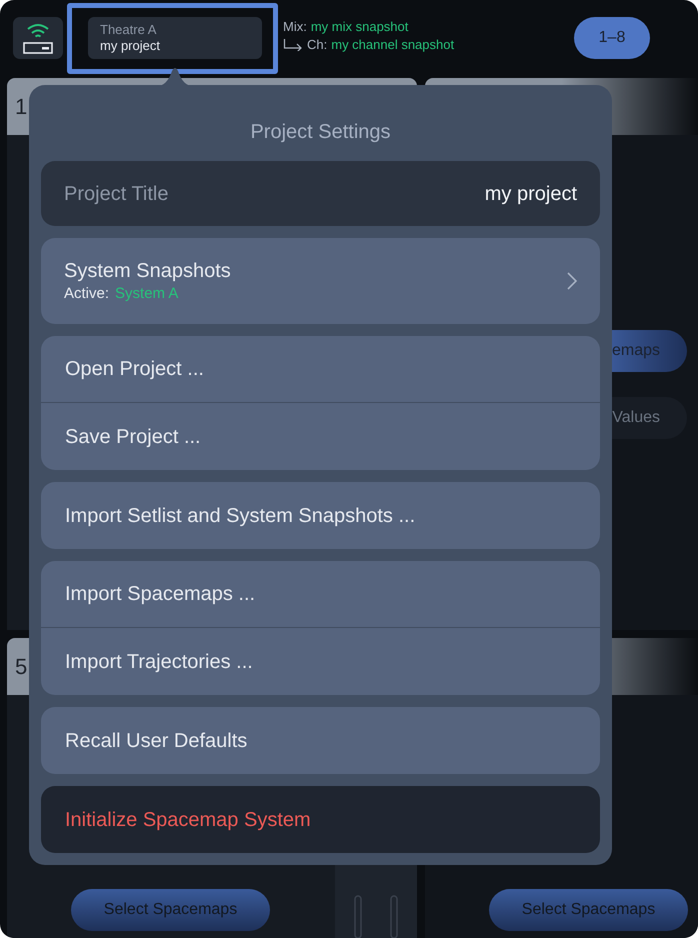  Describe the element at coordinates (116, 194) in the screenshot. I see `field-label: Project Title` at that location.